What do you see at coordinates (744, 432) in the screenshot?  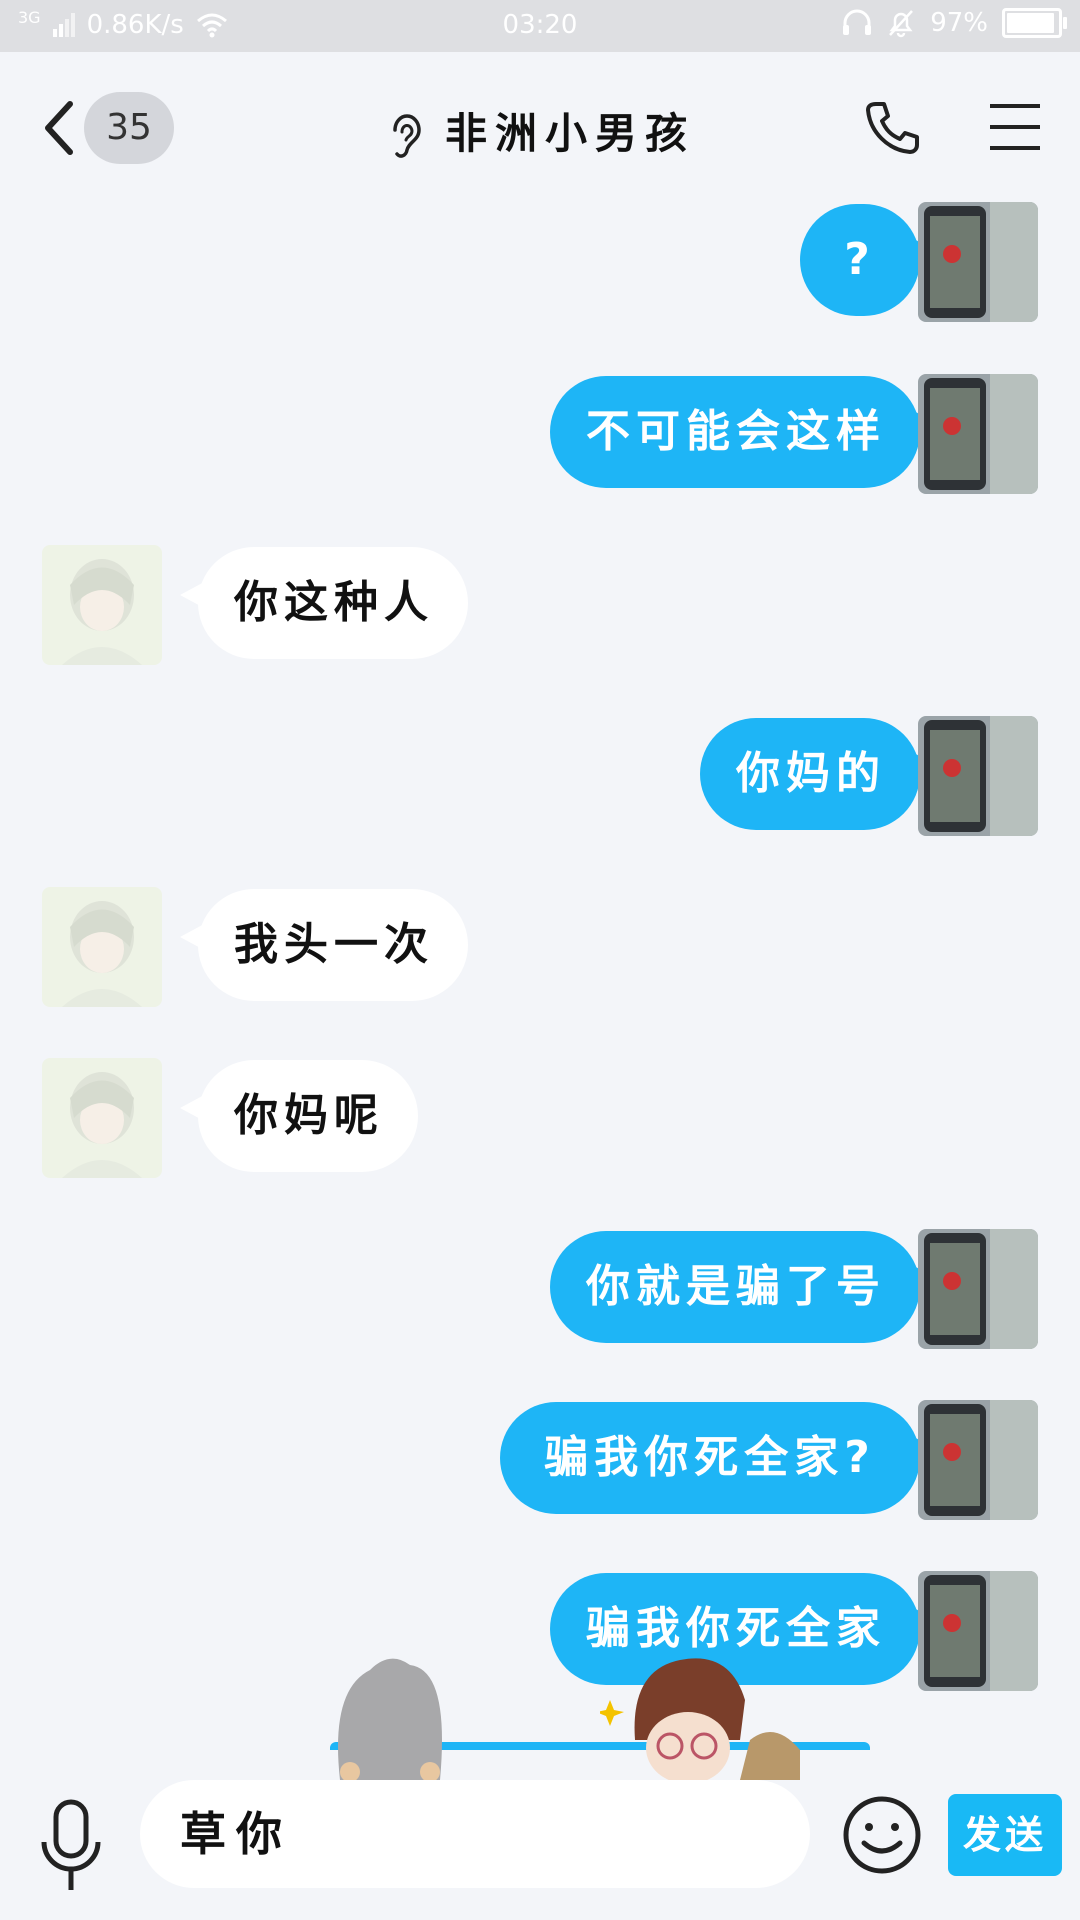 I see `message-bubble: 不可能会这样` at bounding box center [744, 432].